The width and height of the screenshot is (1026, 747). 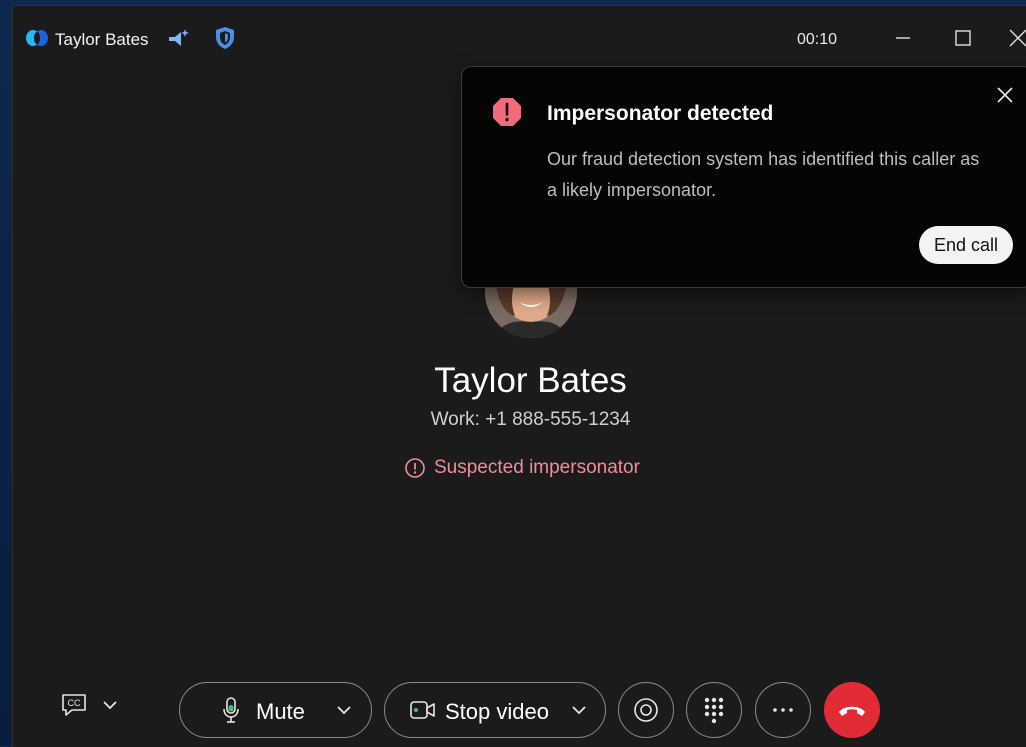 I want to click on keypad-button, so click(x=714, y=710).